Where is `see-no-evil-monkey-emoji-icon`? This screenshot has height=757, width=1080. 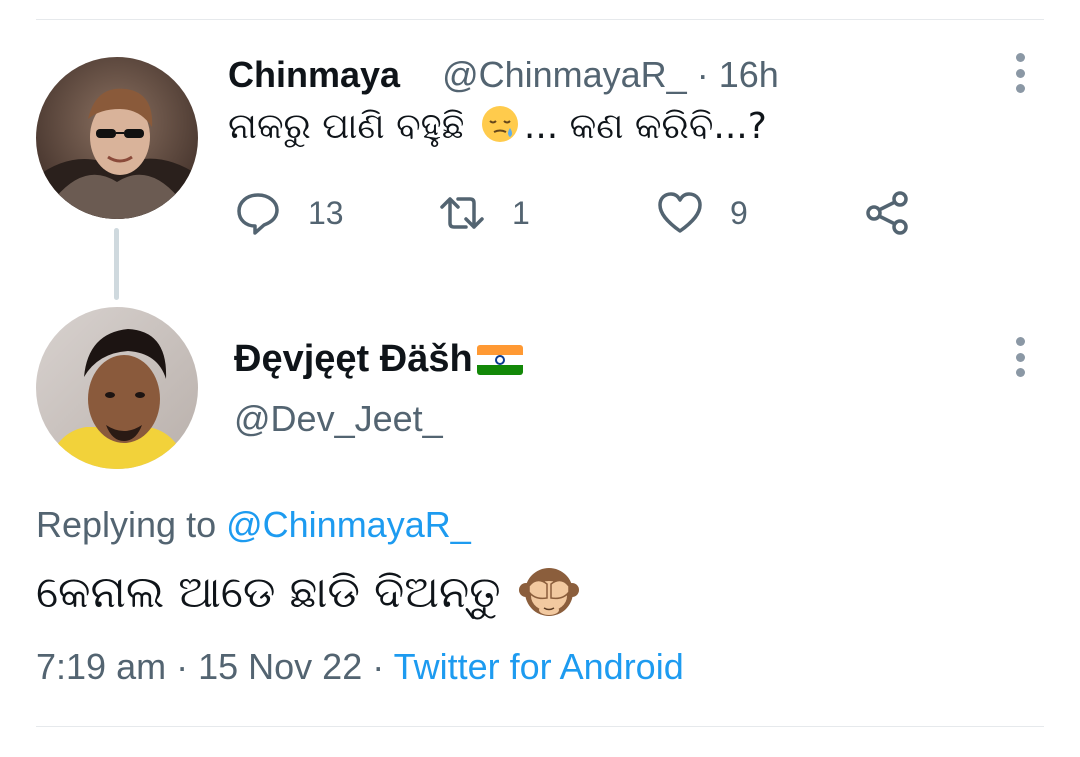
see-no-evil-monkey-emoji-icon is located at coordinates (548, 592).